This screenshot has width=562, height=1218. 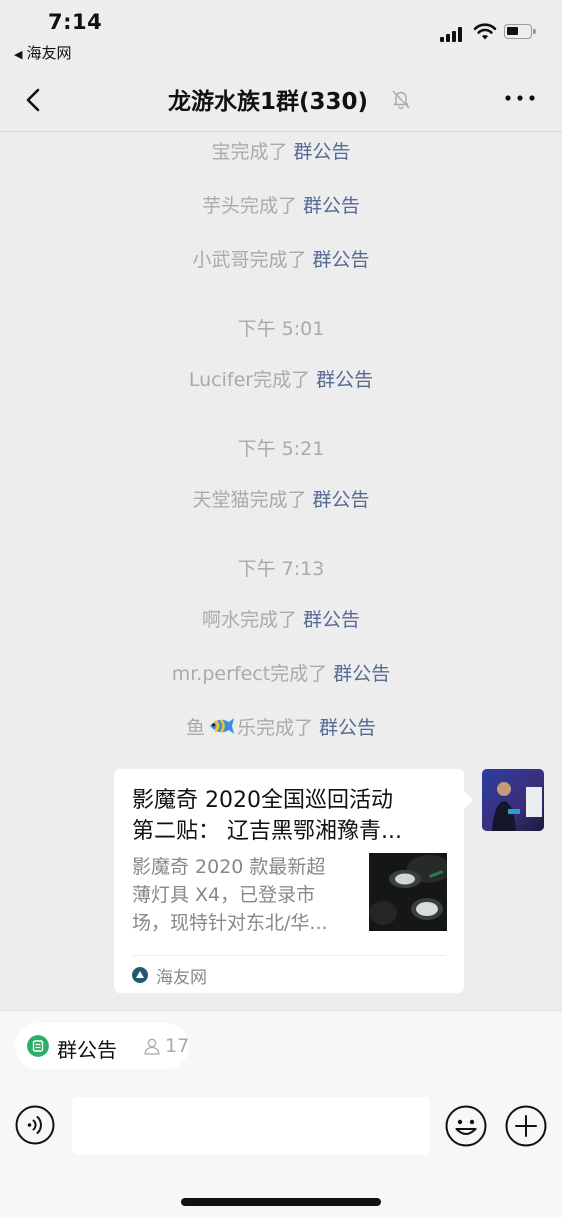 I want to click on card-thumbnail, so click(x=408, y=892).